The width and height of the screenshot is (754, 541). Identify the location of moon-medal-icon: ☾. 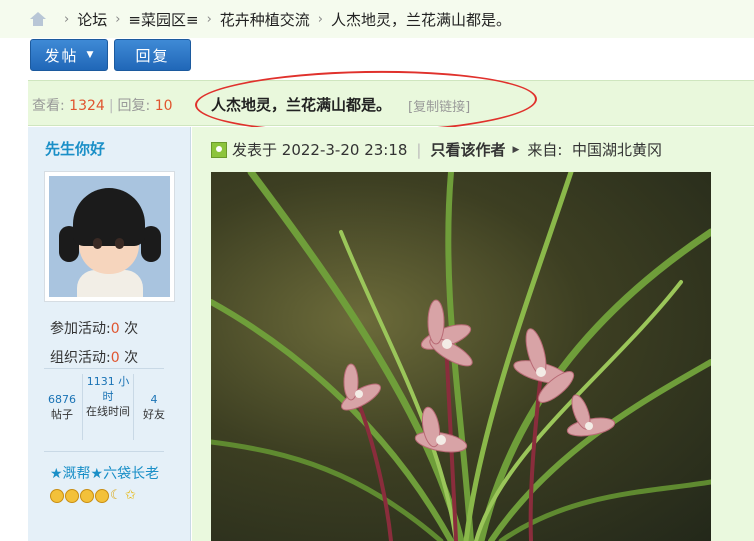
(116, 495).